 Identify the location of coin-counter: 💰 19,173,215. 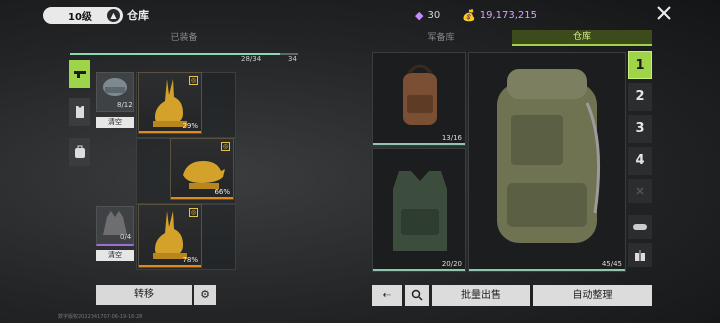
(499, 15).